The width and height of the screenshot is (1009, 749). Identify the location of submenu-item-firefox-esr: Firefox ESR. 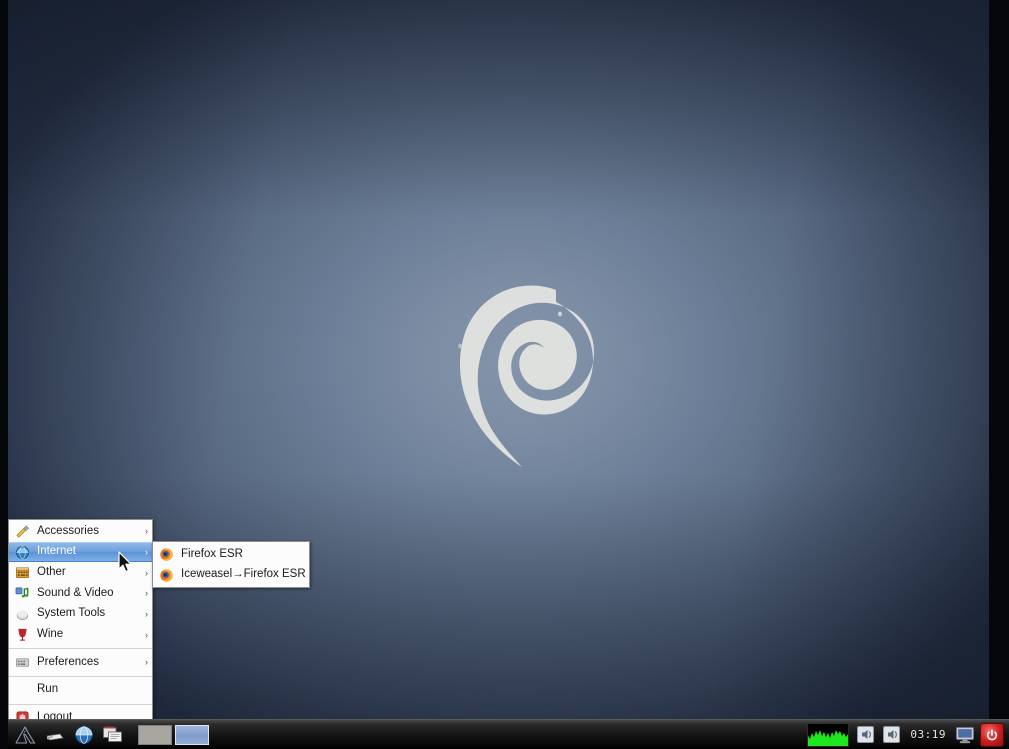
(231, 554).